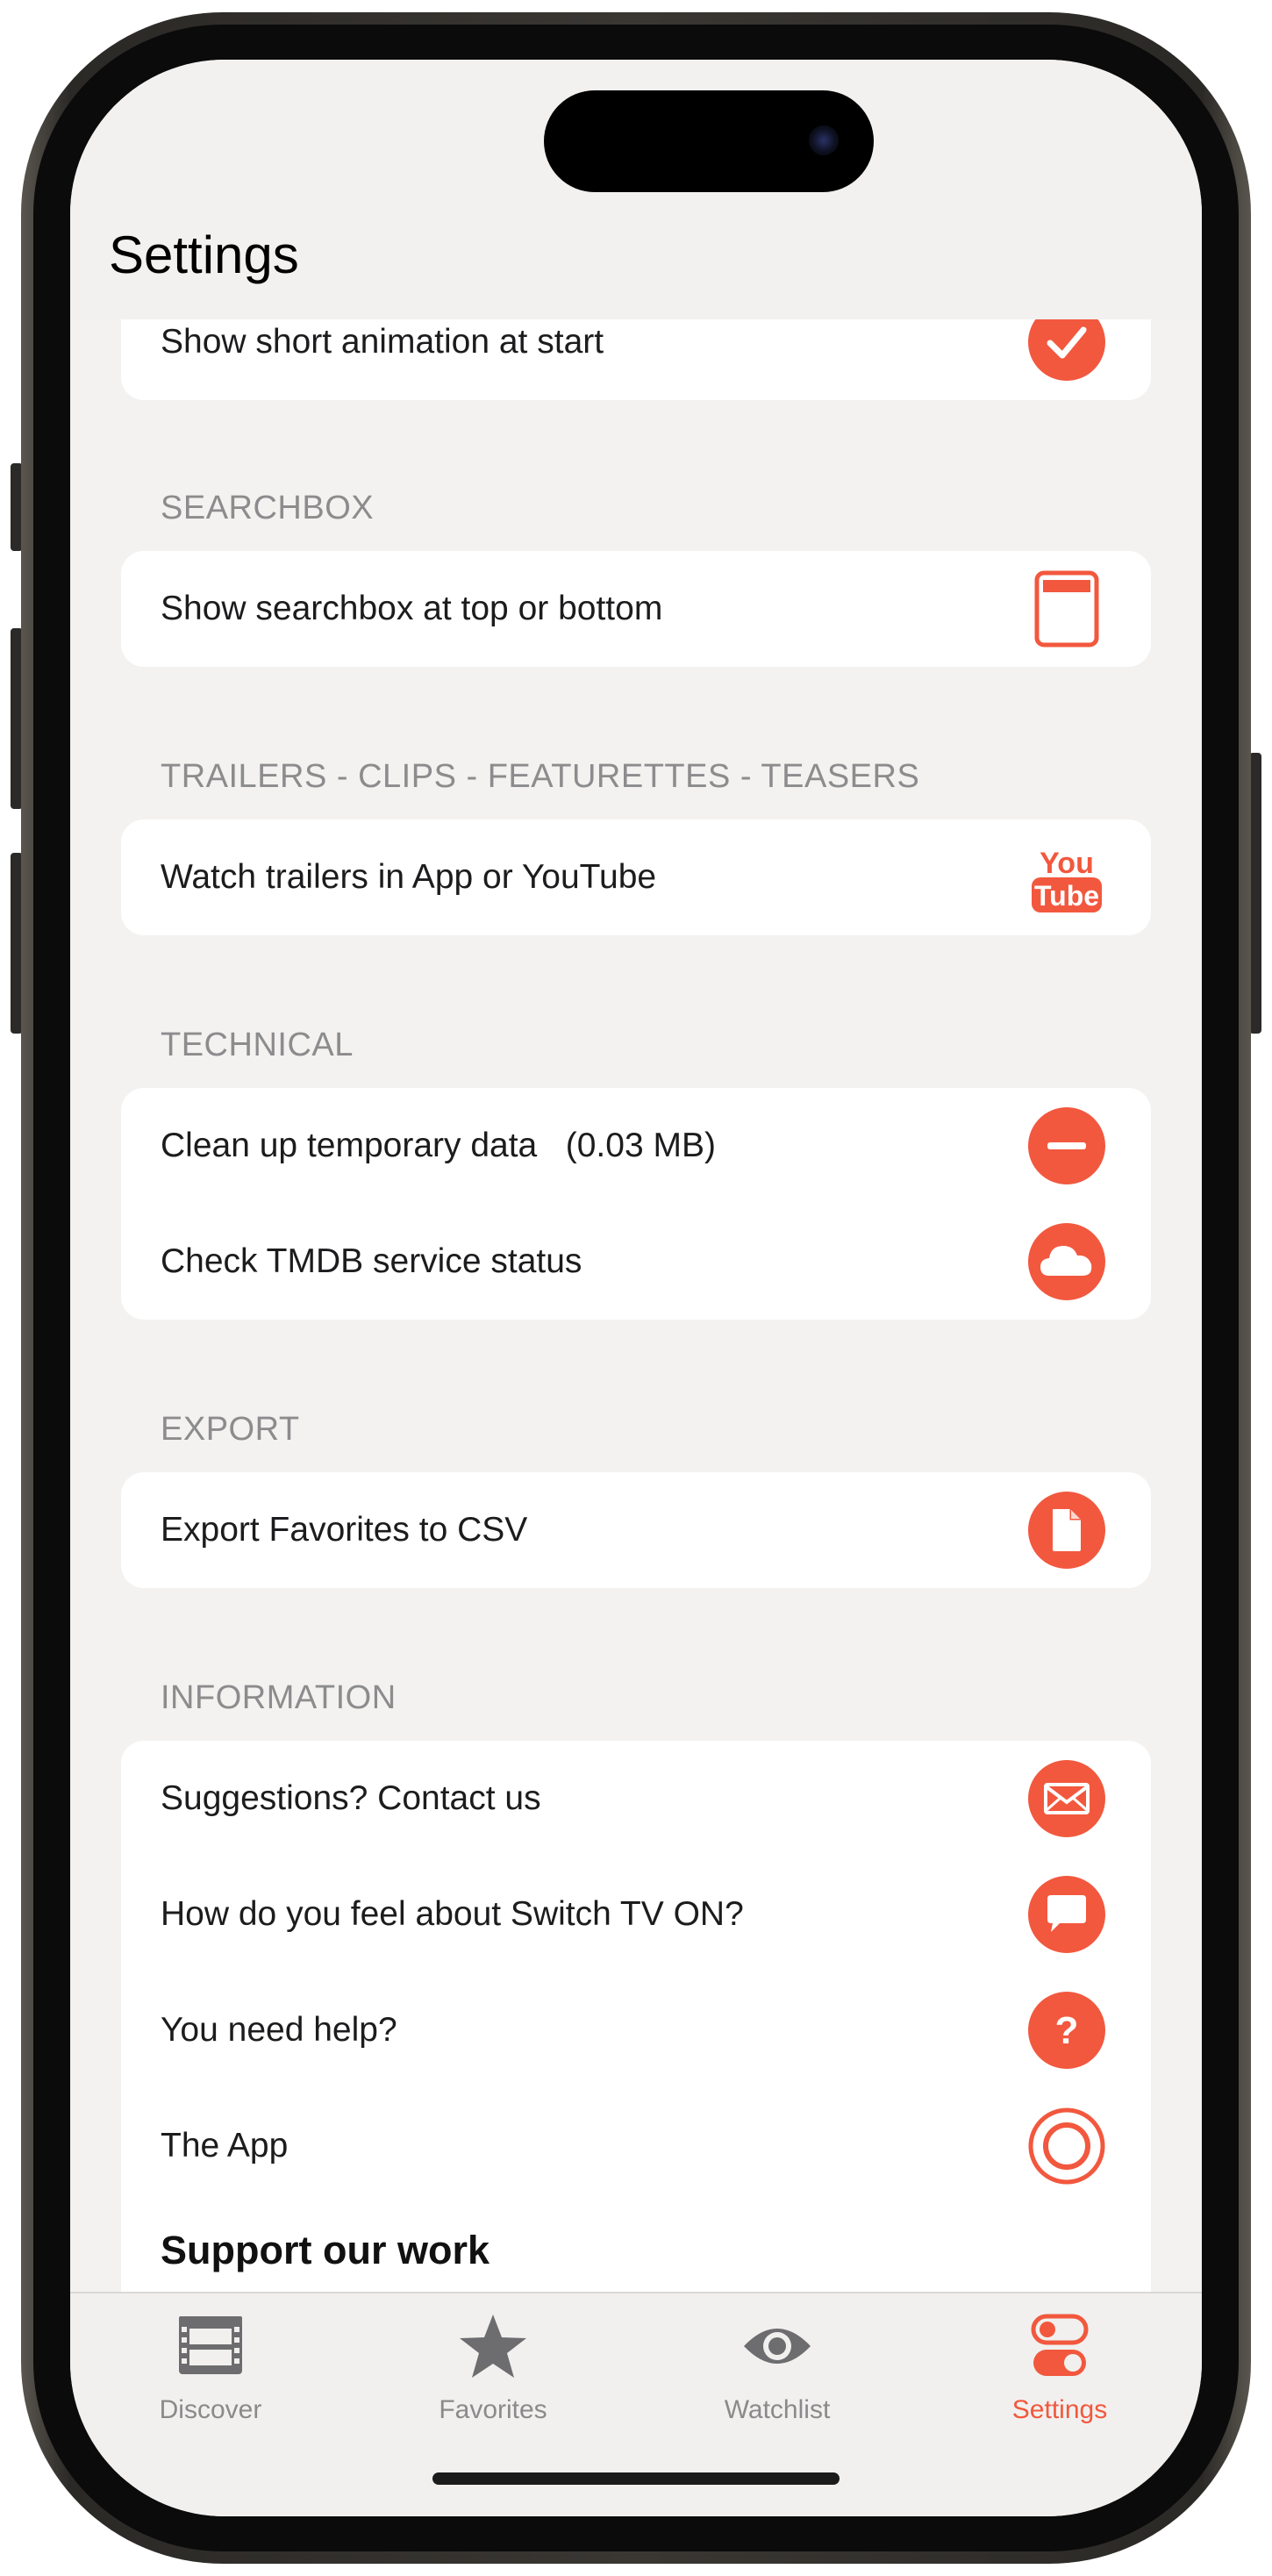 The width and height of the screenshot is (1272, 2576). Describe the element at coordinates (636, 2030) in the screenshot. I see `help-row: You need help? ?` at that location.